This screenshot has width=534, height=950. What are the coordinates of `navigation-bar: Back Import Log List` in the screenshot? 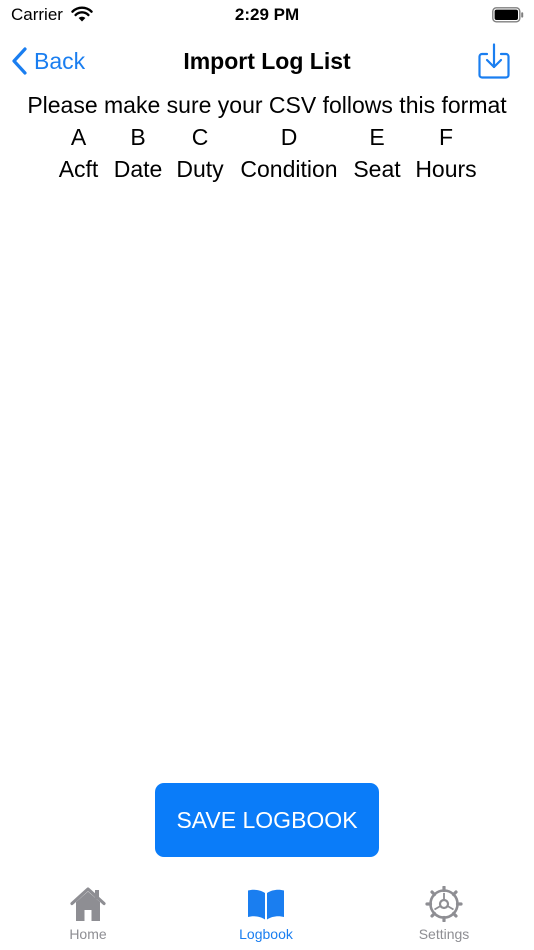 It's located at (267, 61).